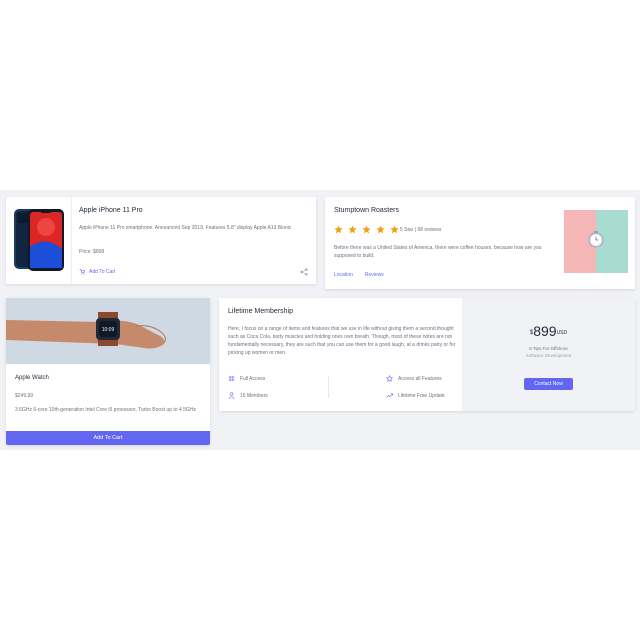  I want to click on price-unit: USD, so click(562, 333).